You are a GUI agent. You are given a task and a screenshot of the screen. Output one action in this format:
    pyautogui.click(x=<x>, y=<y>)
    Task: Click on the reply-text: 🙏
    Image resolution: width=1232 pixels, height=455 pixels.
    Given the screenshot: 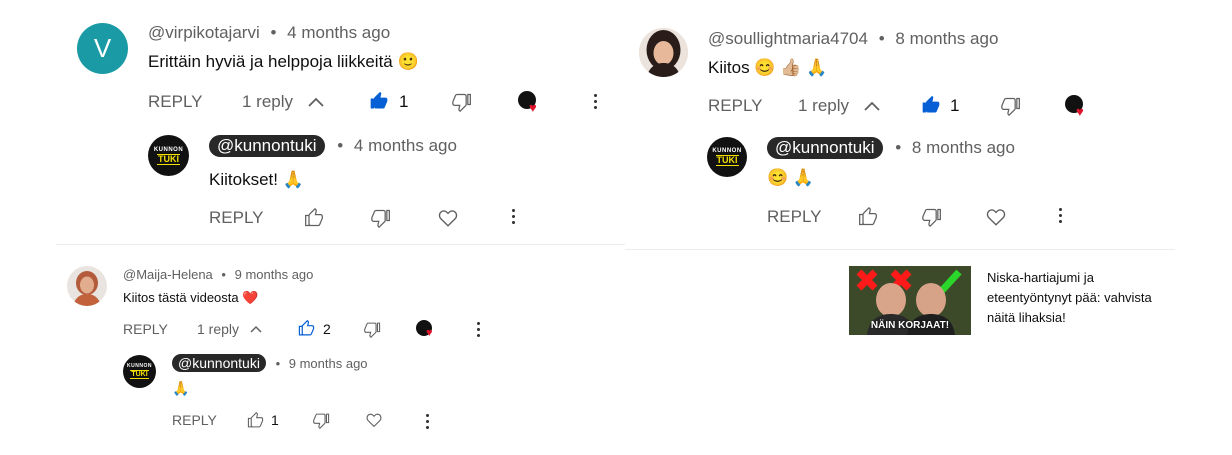 What is the action you would take?
    pyautogui.click(x=181, y=388)
    